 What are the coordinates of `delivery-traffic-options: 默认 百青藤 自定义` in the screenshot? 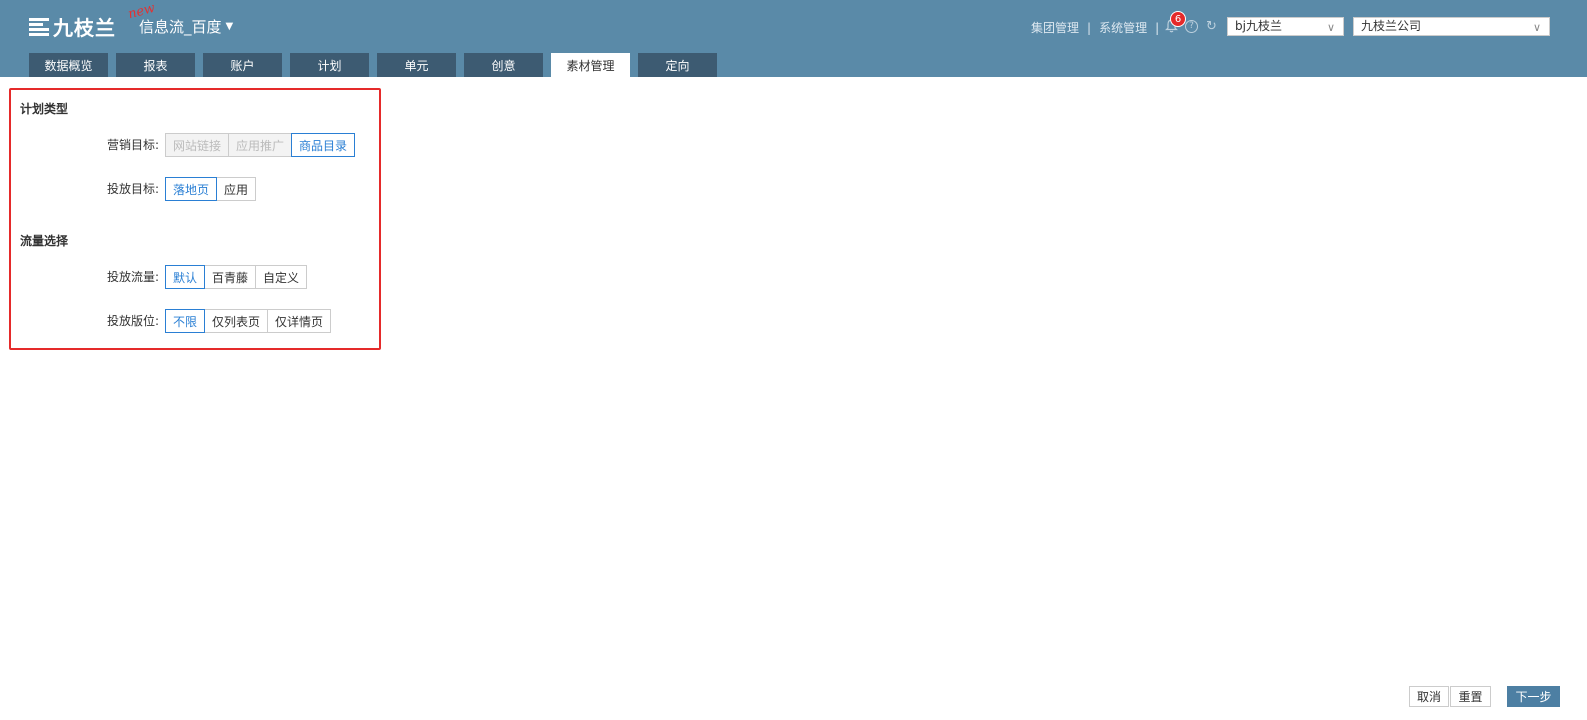 It's located at (236, 277).